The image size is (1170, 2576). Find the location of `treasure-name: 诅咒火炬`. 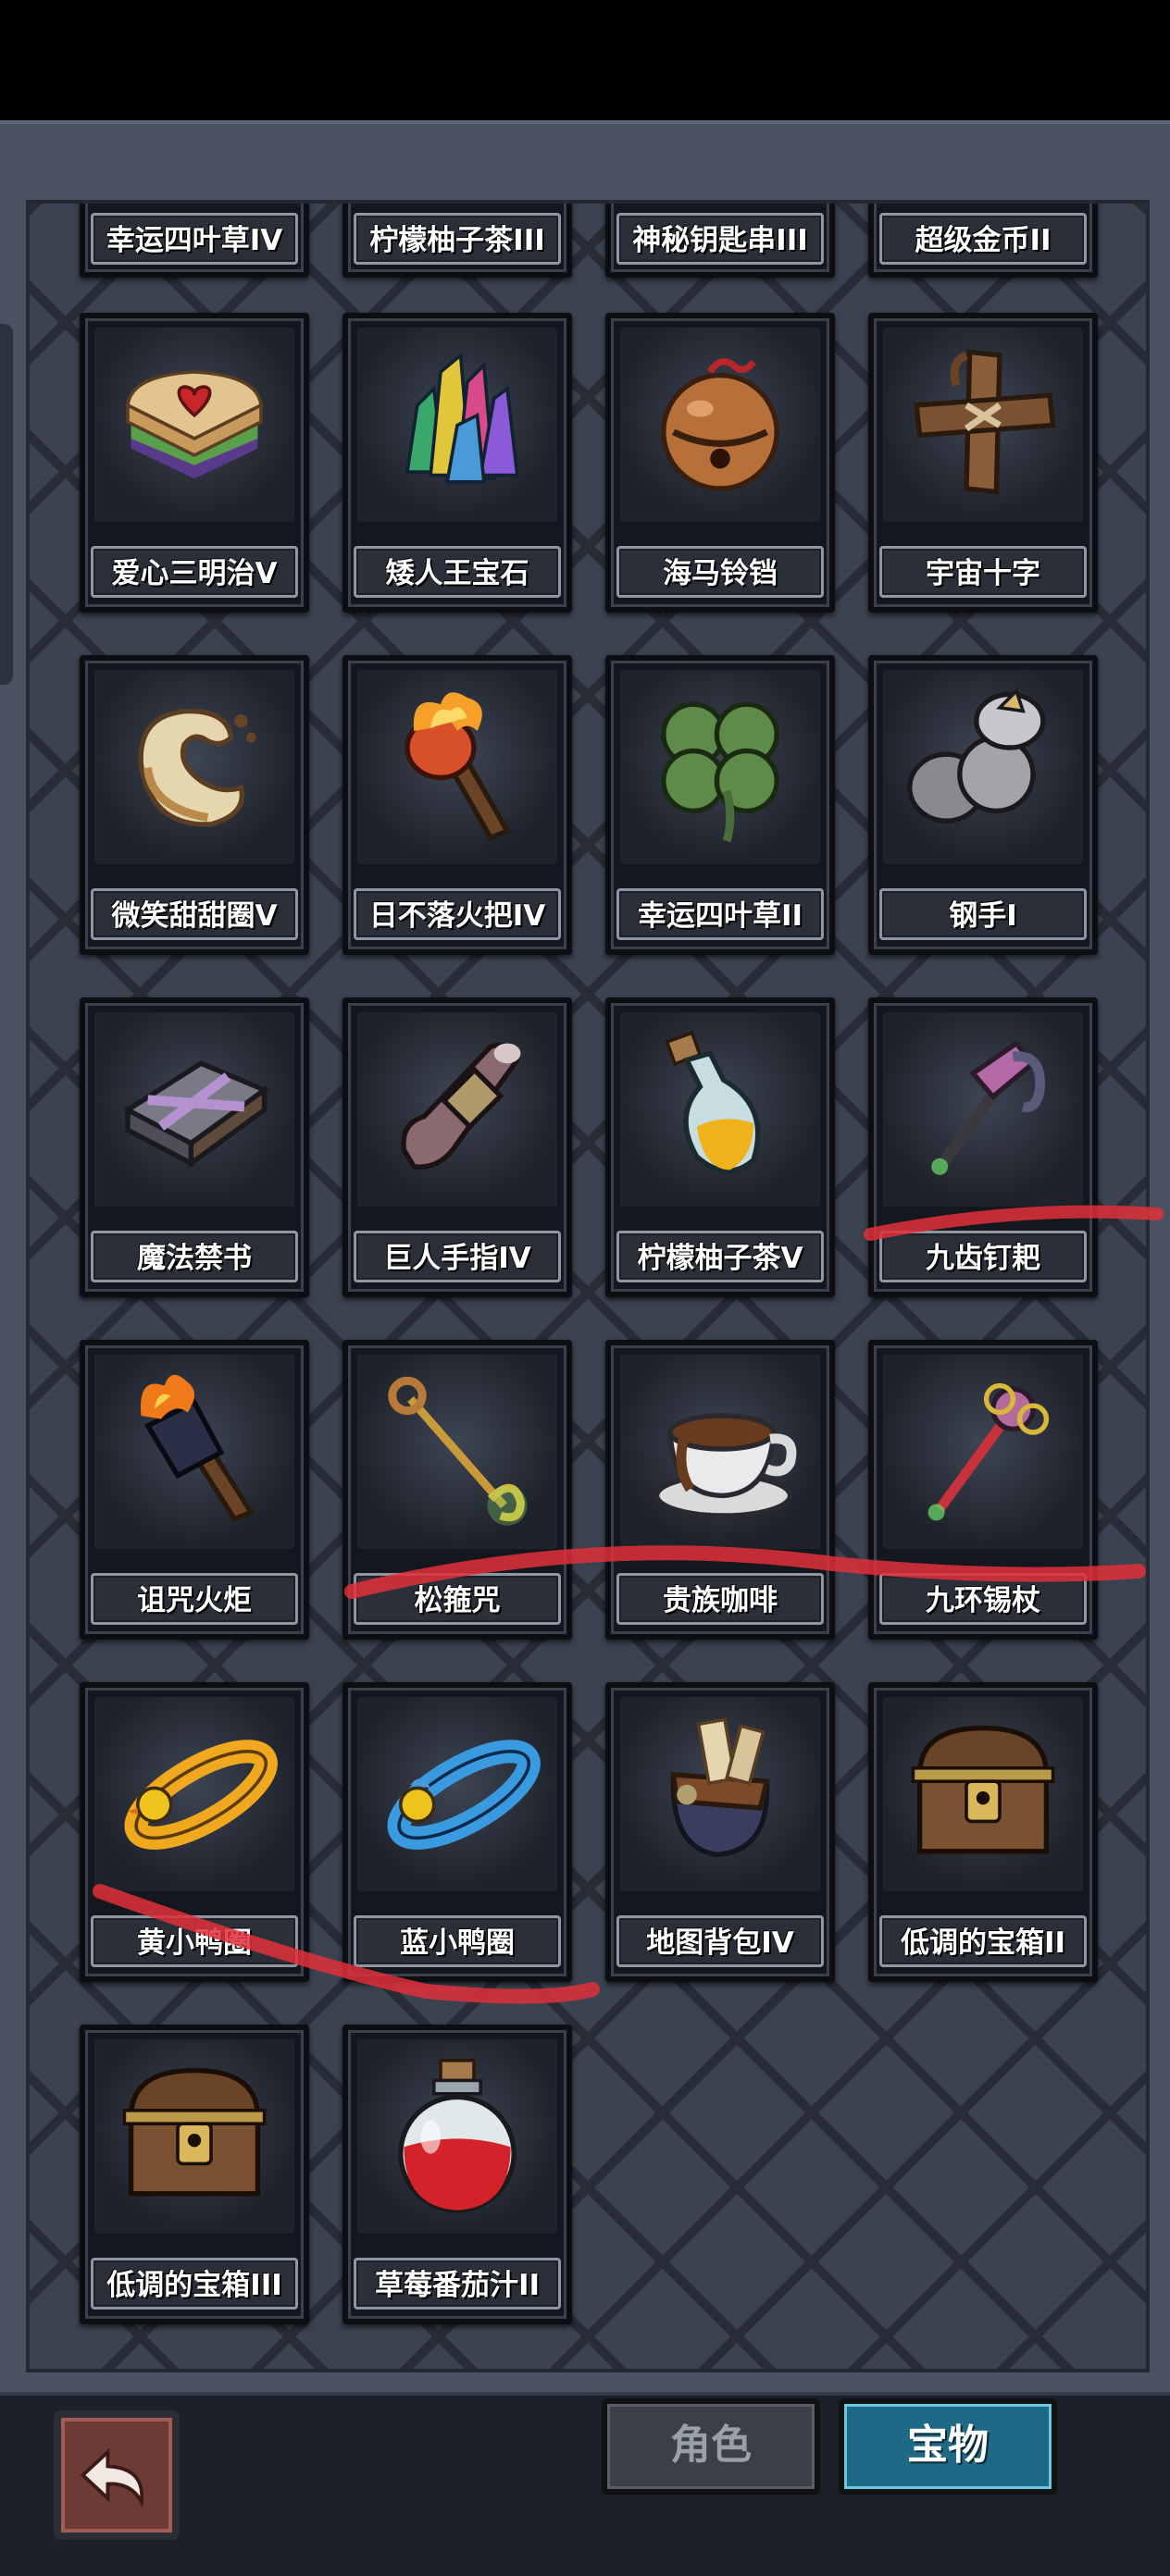

treasure-name: 诅咒火炬 is located at coordinates (194, 1599).